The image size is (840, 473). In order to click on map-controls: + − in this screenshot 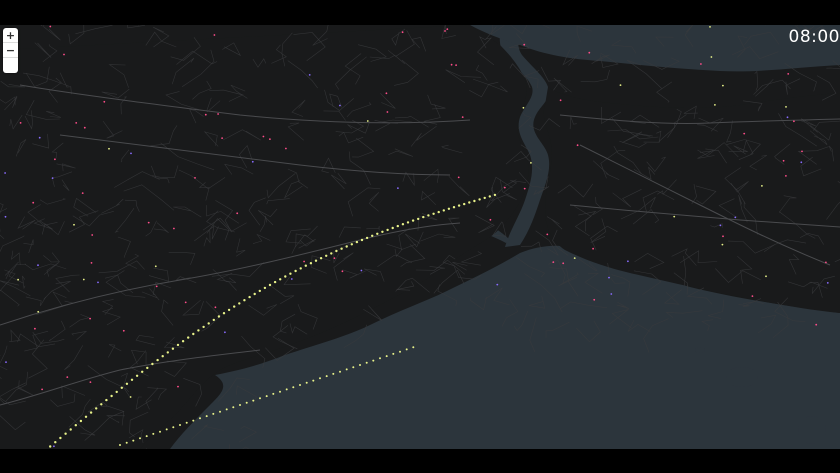, I will do `click(10, 50)`.